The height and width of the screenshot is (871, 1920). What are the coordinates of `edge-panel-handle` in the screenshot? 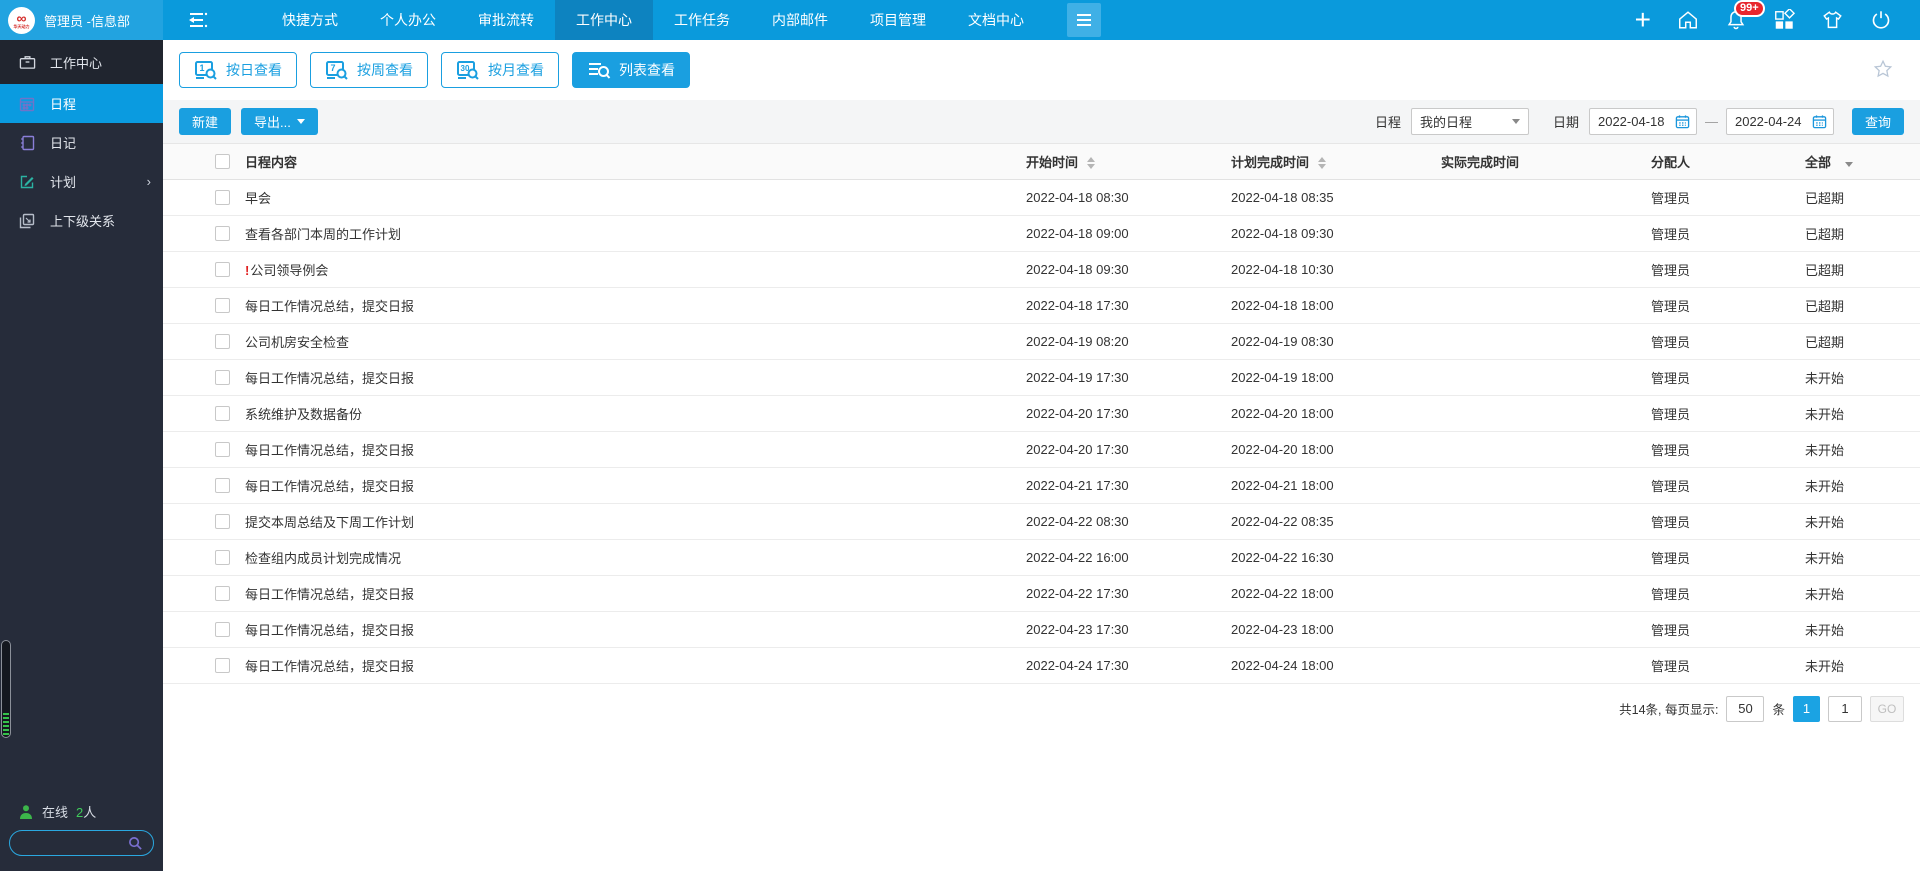 It's located at (6, 689).